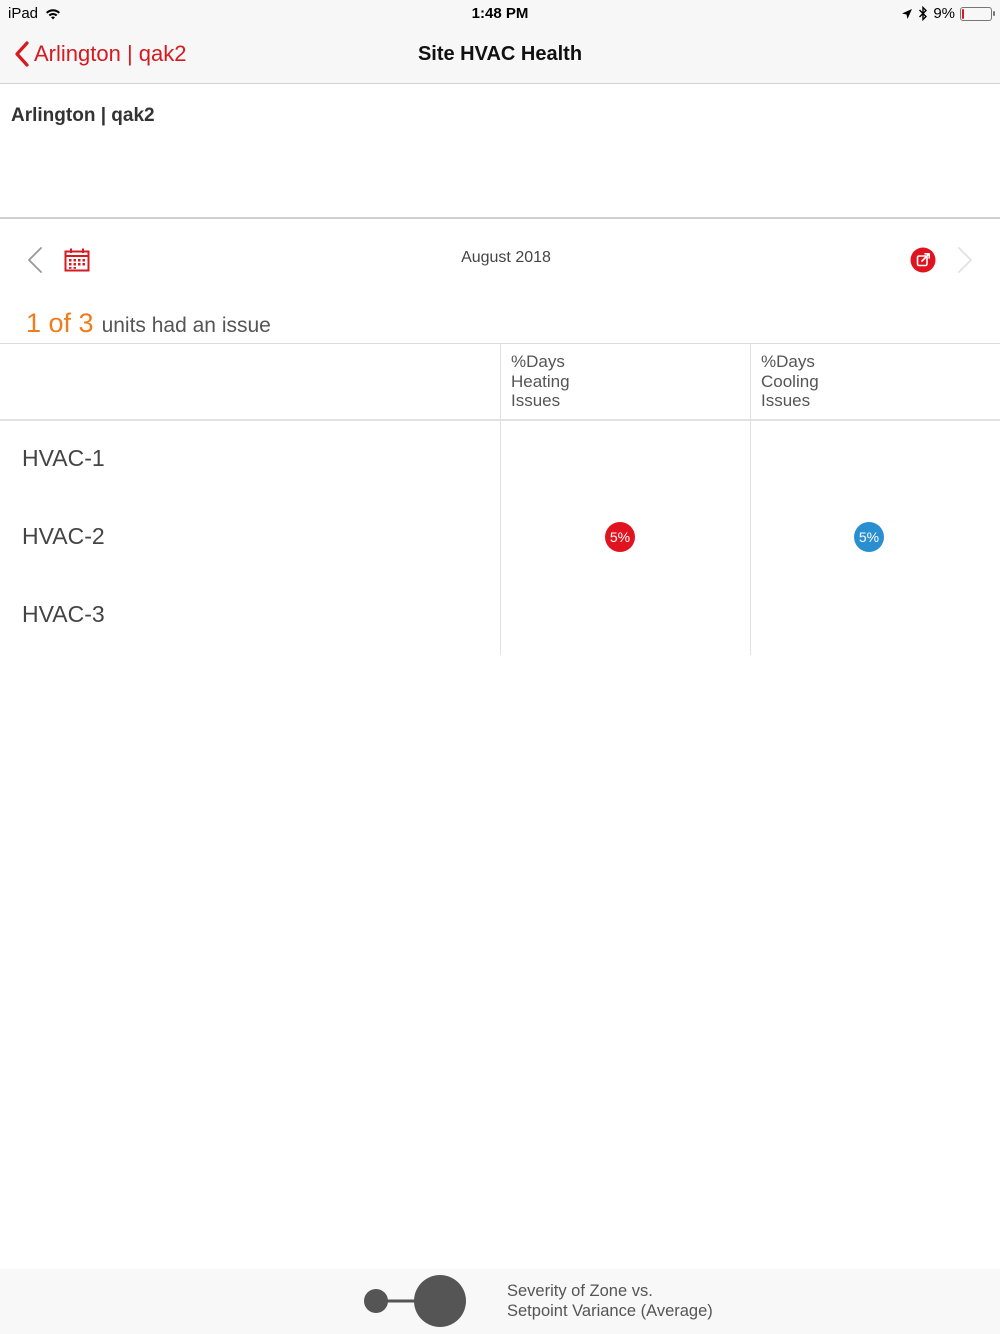  What do you see at coordinates (60, 323) in the screenshot?
I see `issue-count: 1 of 3` at bounding box center [60, 323].